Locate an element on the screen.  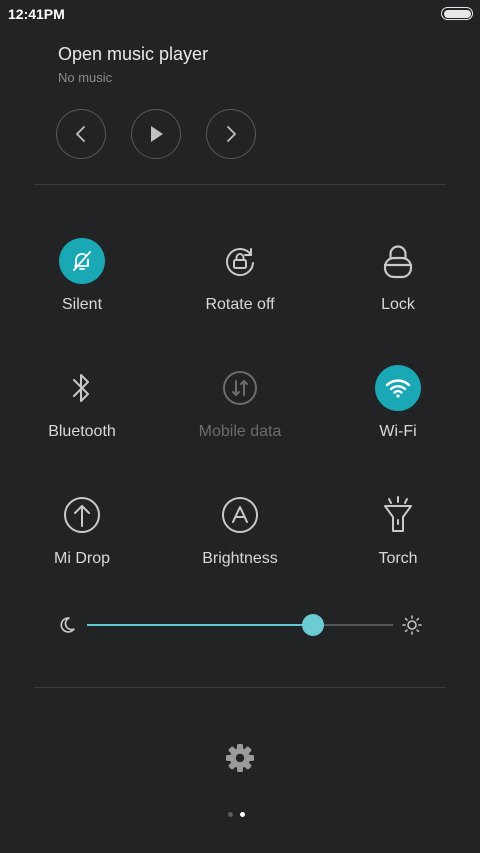
moon-icon is located at coordinates (67, 625).